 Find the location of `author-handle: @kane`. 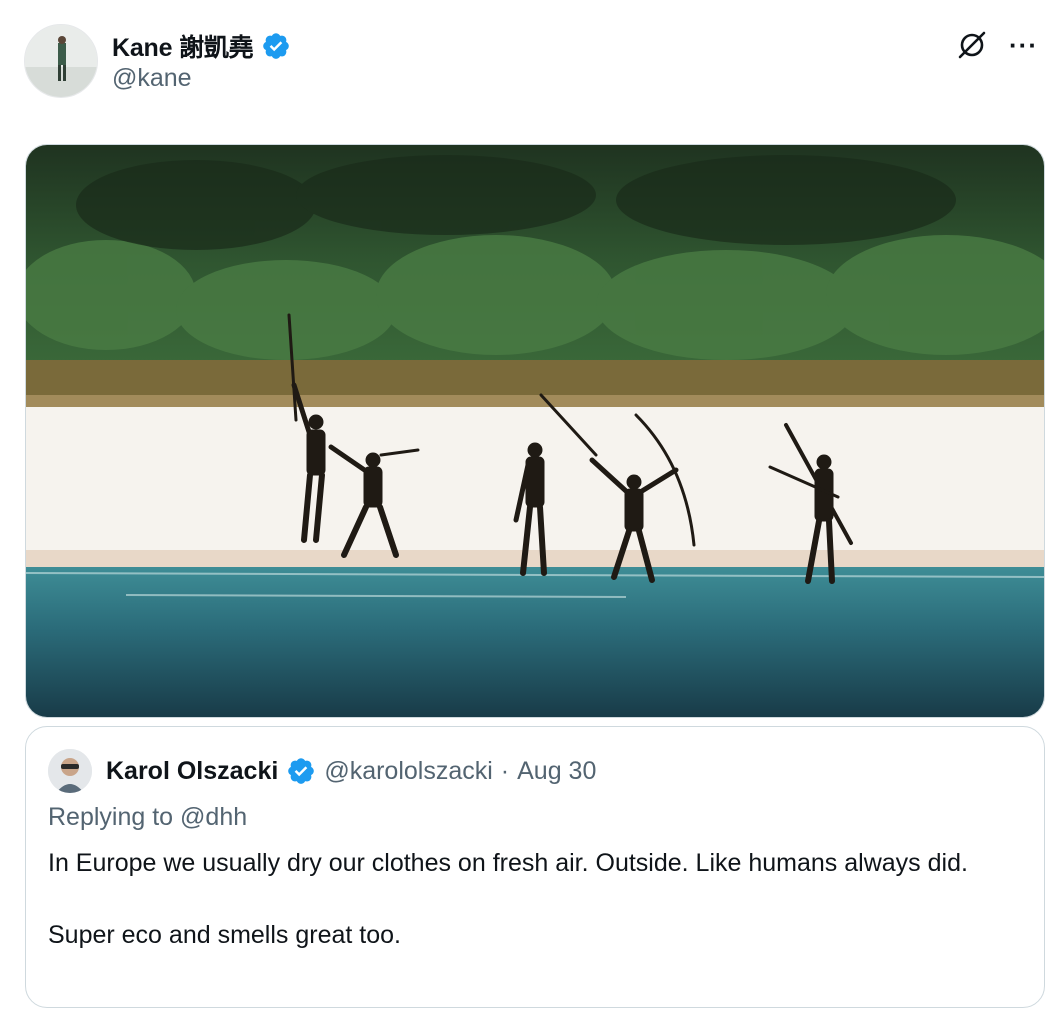

author-handle: @kane is located at coordinates (152, 78).